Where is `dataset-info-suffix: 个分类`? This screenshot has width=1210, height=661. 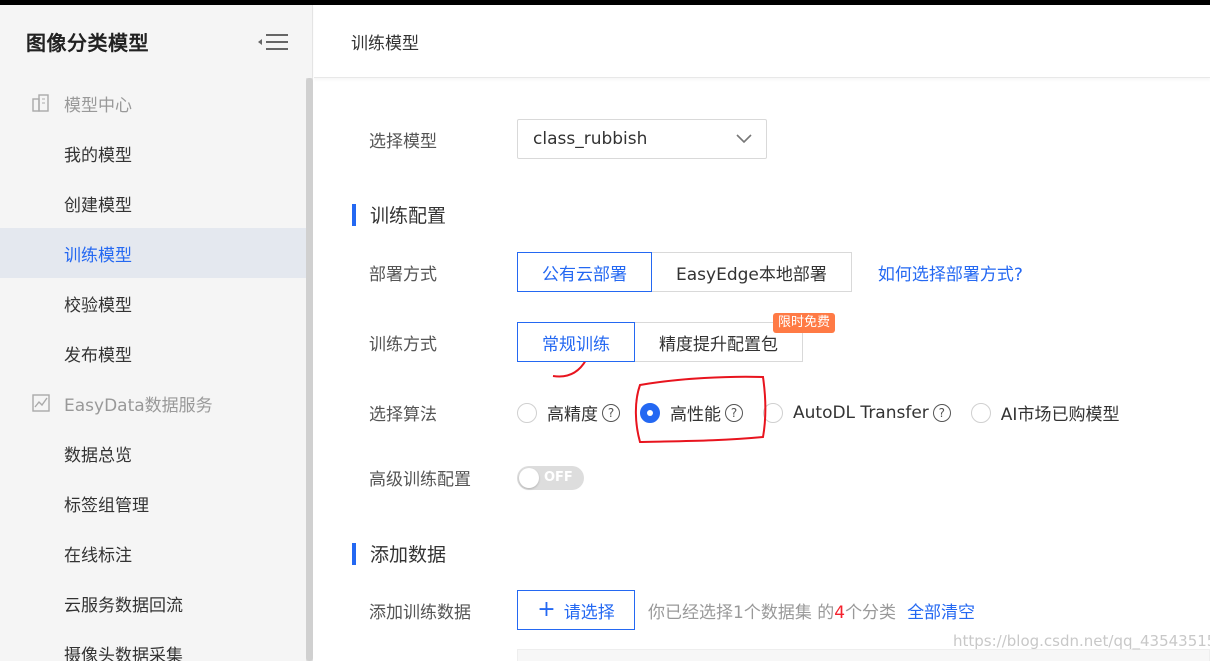
dataset-info-suffix: 个分类 is located at coordinates (871, 612).